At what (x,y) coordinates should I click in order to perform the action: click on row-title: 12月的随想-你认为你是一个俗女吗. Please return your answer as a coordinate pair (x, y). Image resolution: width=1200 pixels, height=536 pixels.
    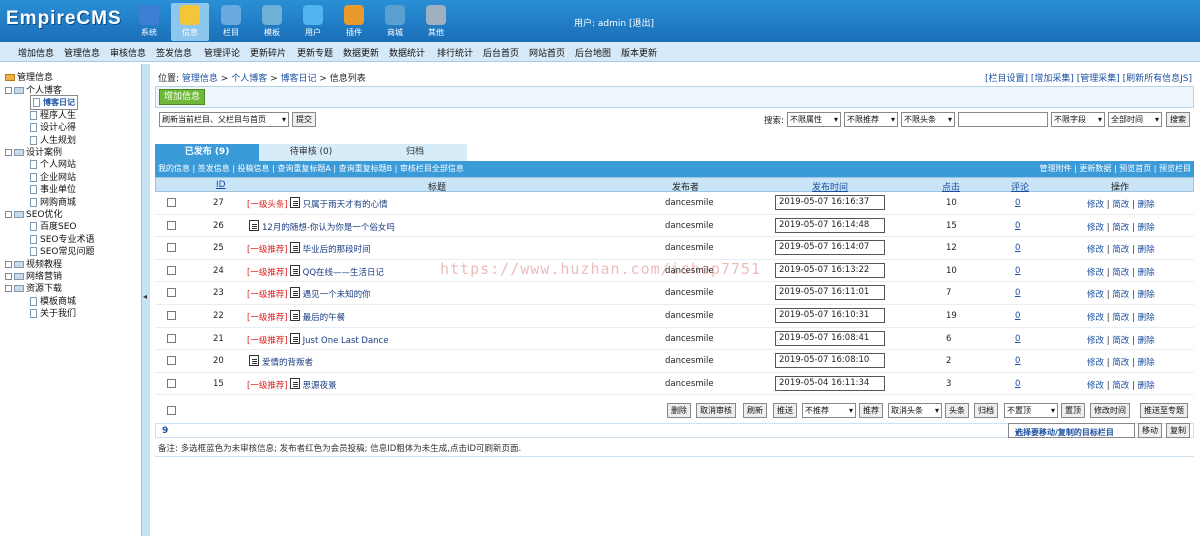
    Looking at the image, I should click on (328, 228).